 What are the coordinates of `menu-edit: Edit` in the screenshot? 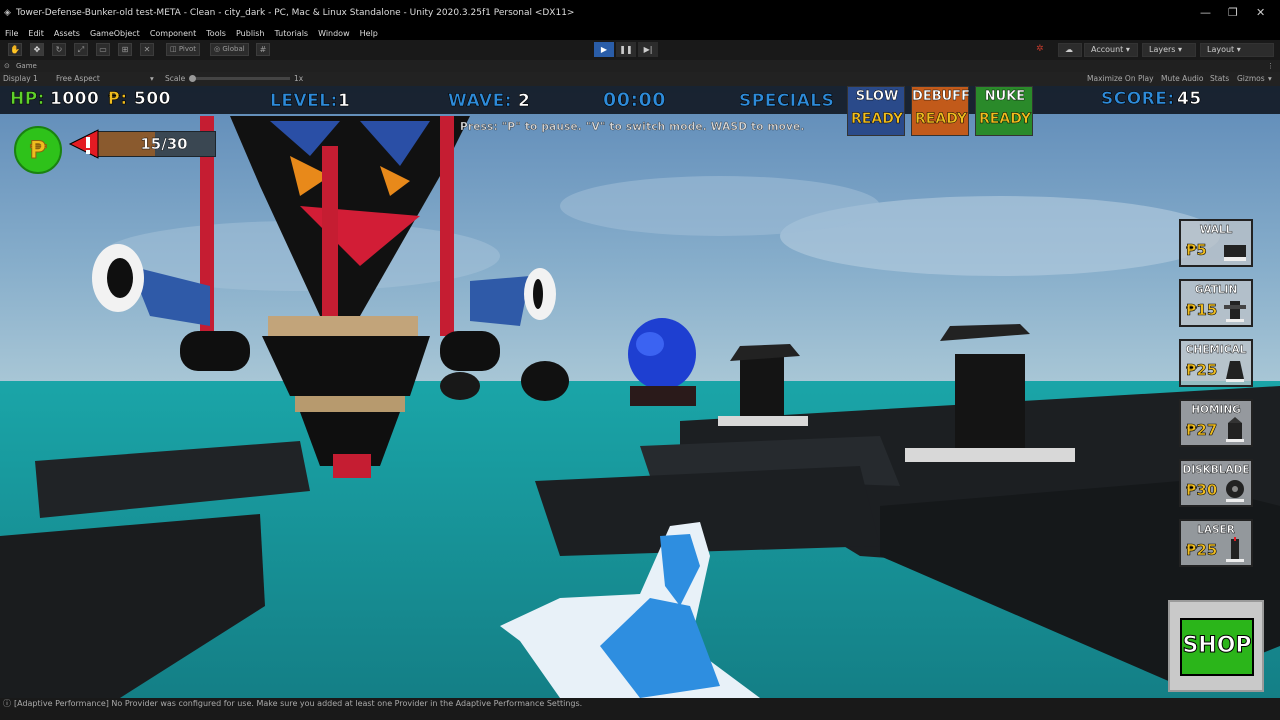 It's located at (36, 33).